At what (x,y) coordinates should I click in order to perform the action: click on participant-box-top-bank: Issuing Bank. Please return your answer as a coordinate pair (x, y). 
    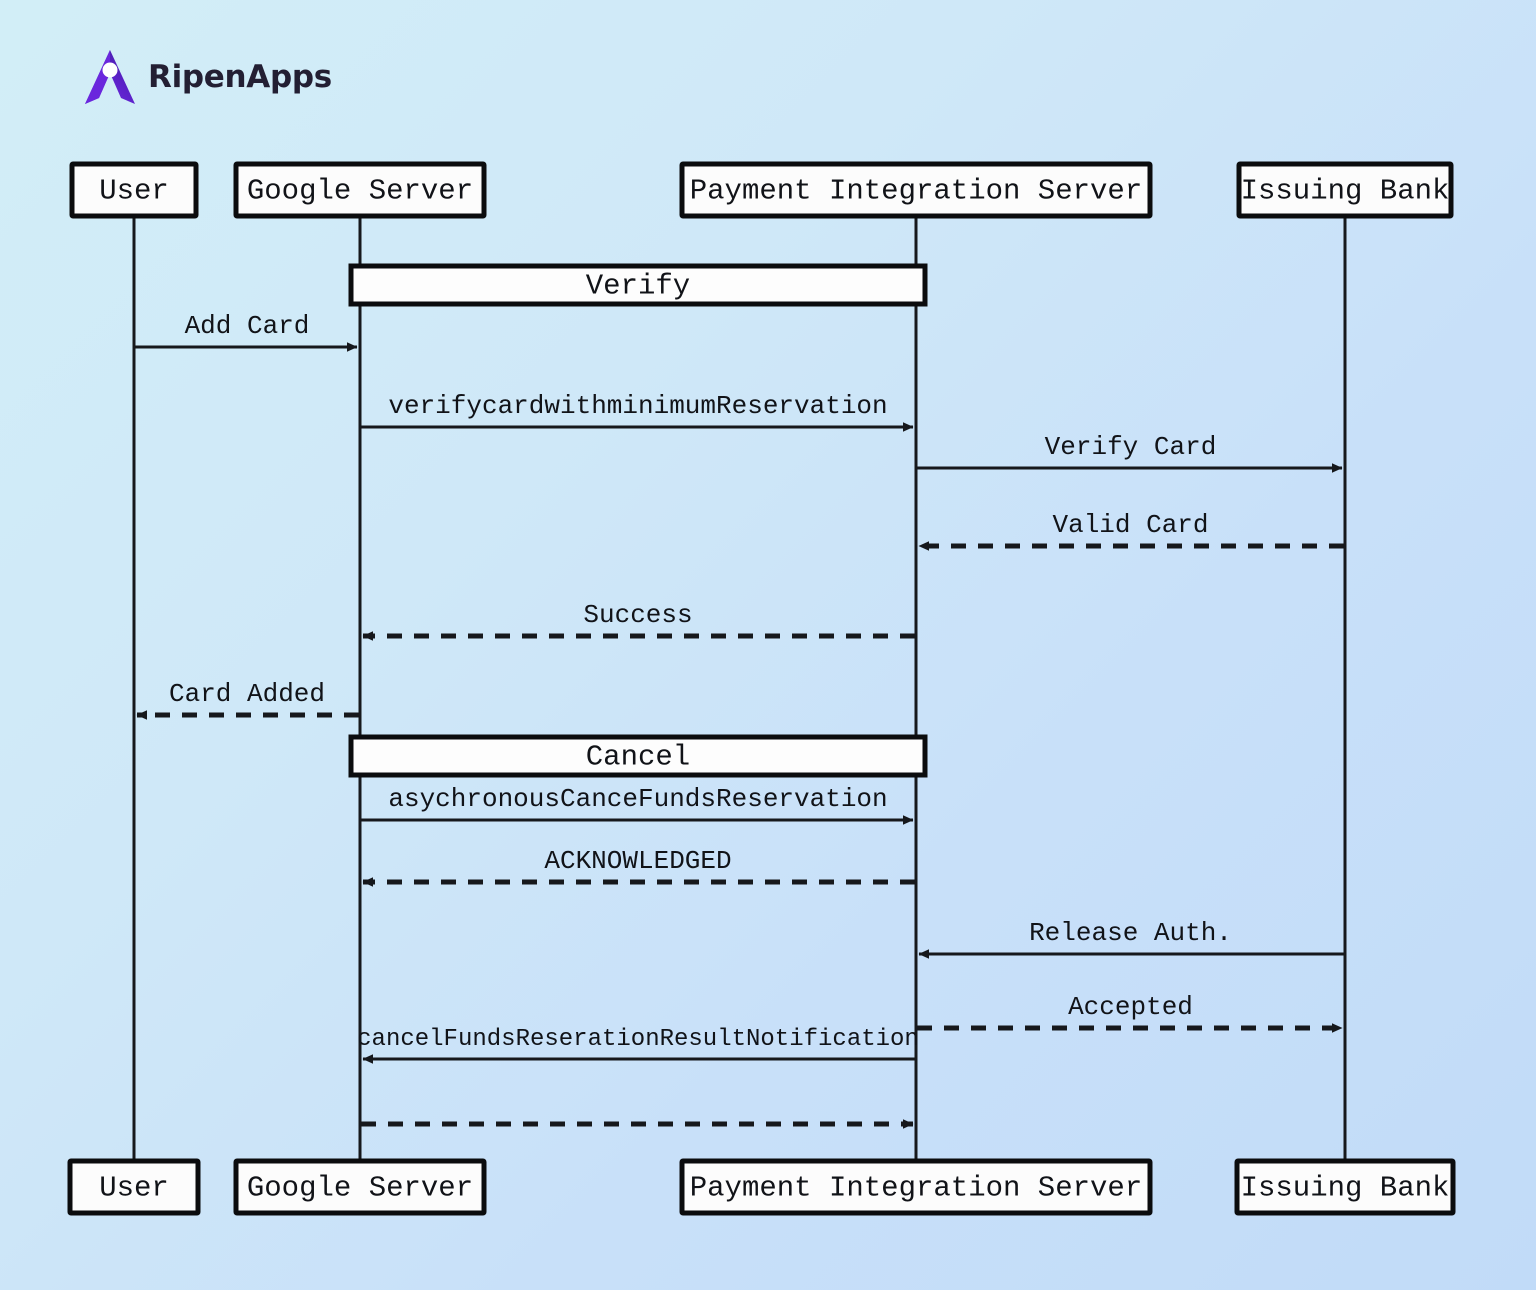
    Looking at the image, I should click on (1345, 190).